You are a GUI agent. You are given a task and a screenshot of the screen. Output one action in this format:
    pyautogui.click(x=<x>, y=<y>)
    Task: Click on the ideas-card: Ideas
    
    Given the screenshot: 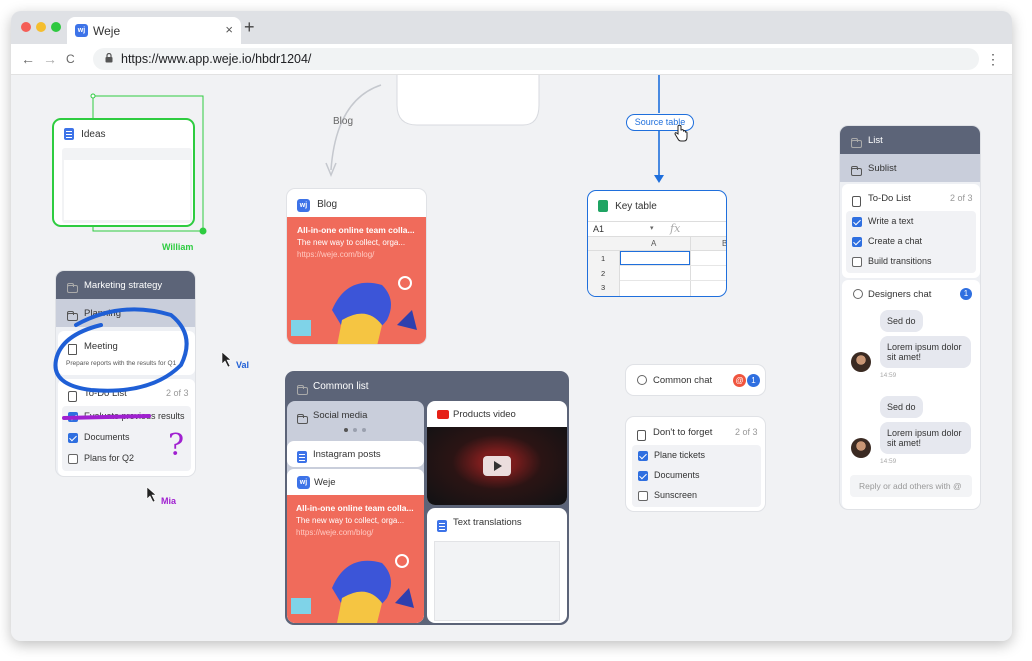 What is the action you would take?
    pyautogui.click(x=123, y=172)
    